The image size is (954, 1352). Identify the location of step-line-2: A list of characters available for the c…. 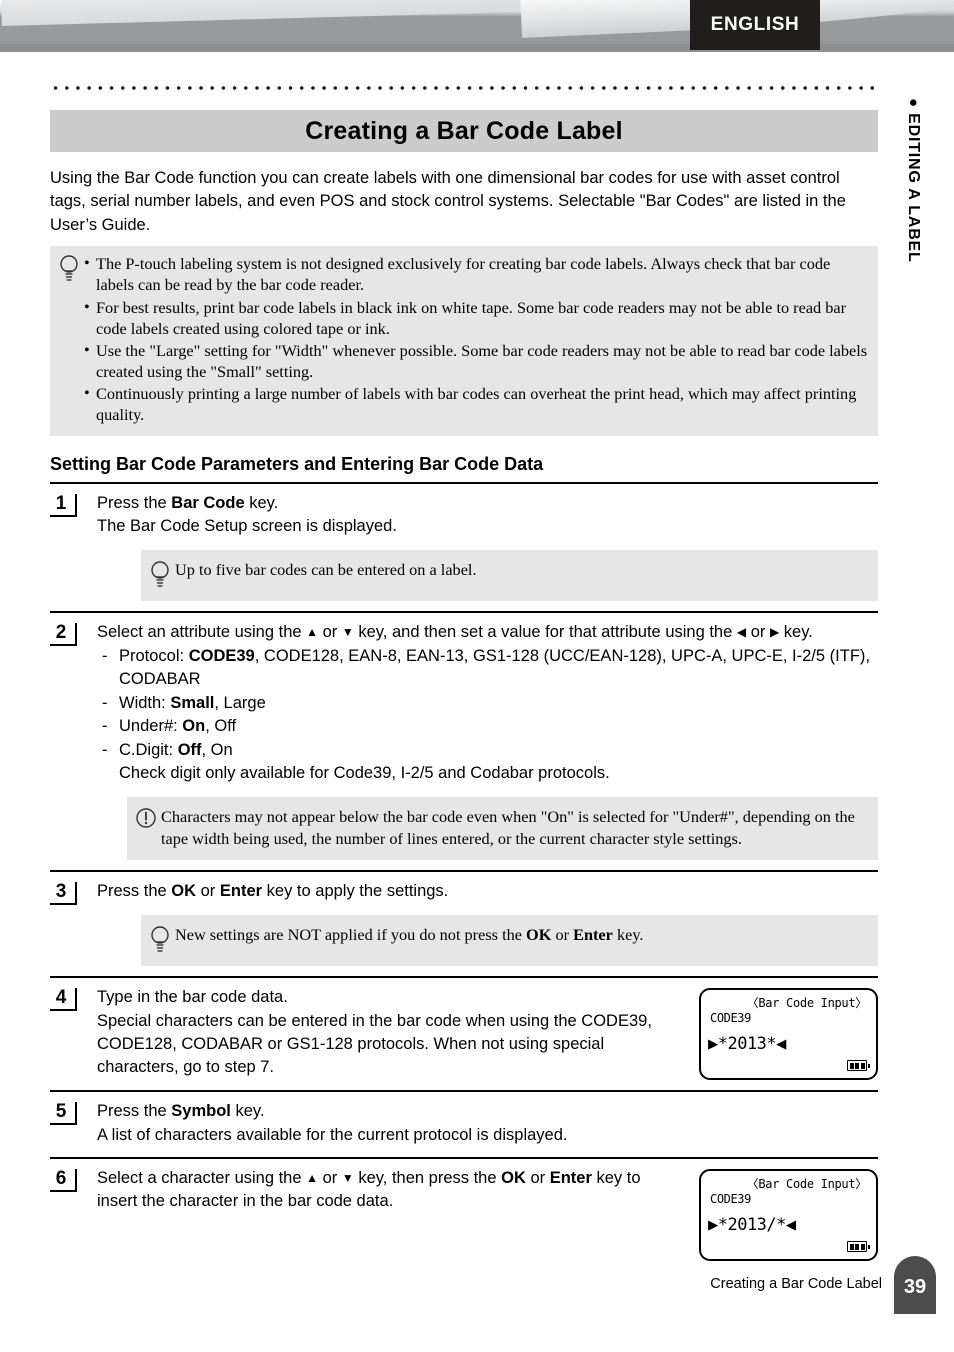
(332, 1134).